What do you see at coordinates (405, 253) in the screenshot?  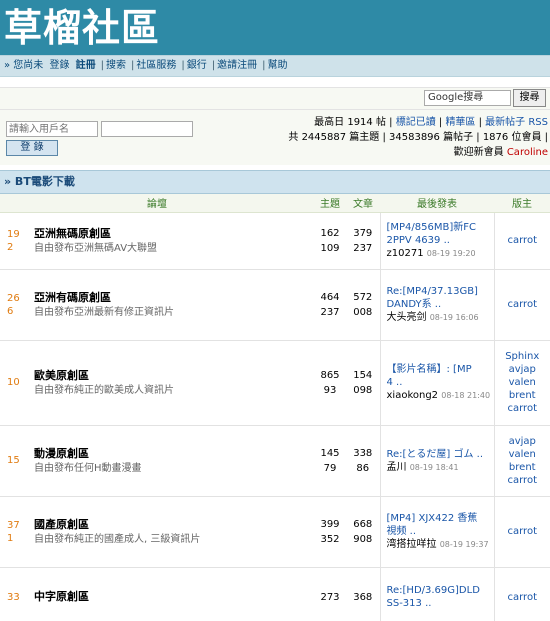 I see `last-post-author: z10271` at bounding box center [405, 253].